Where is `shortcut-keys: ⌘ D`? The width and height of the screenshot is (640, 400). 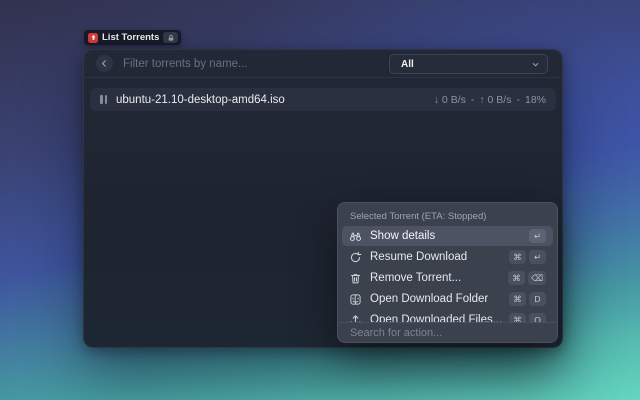 shortcut-keys: ⌘ D is located at coordinates (527, 299).